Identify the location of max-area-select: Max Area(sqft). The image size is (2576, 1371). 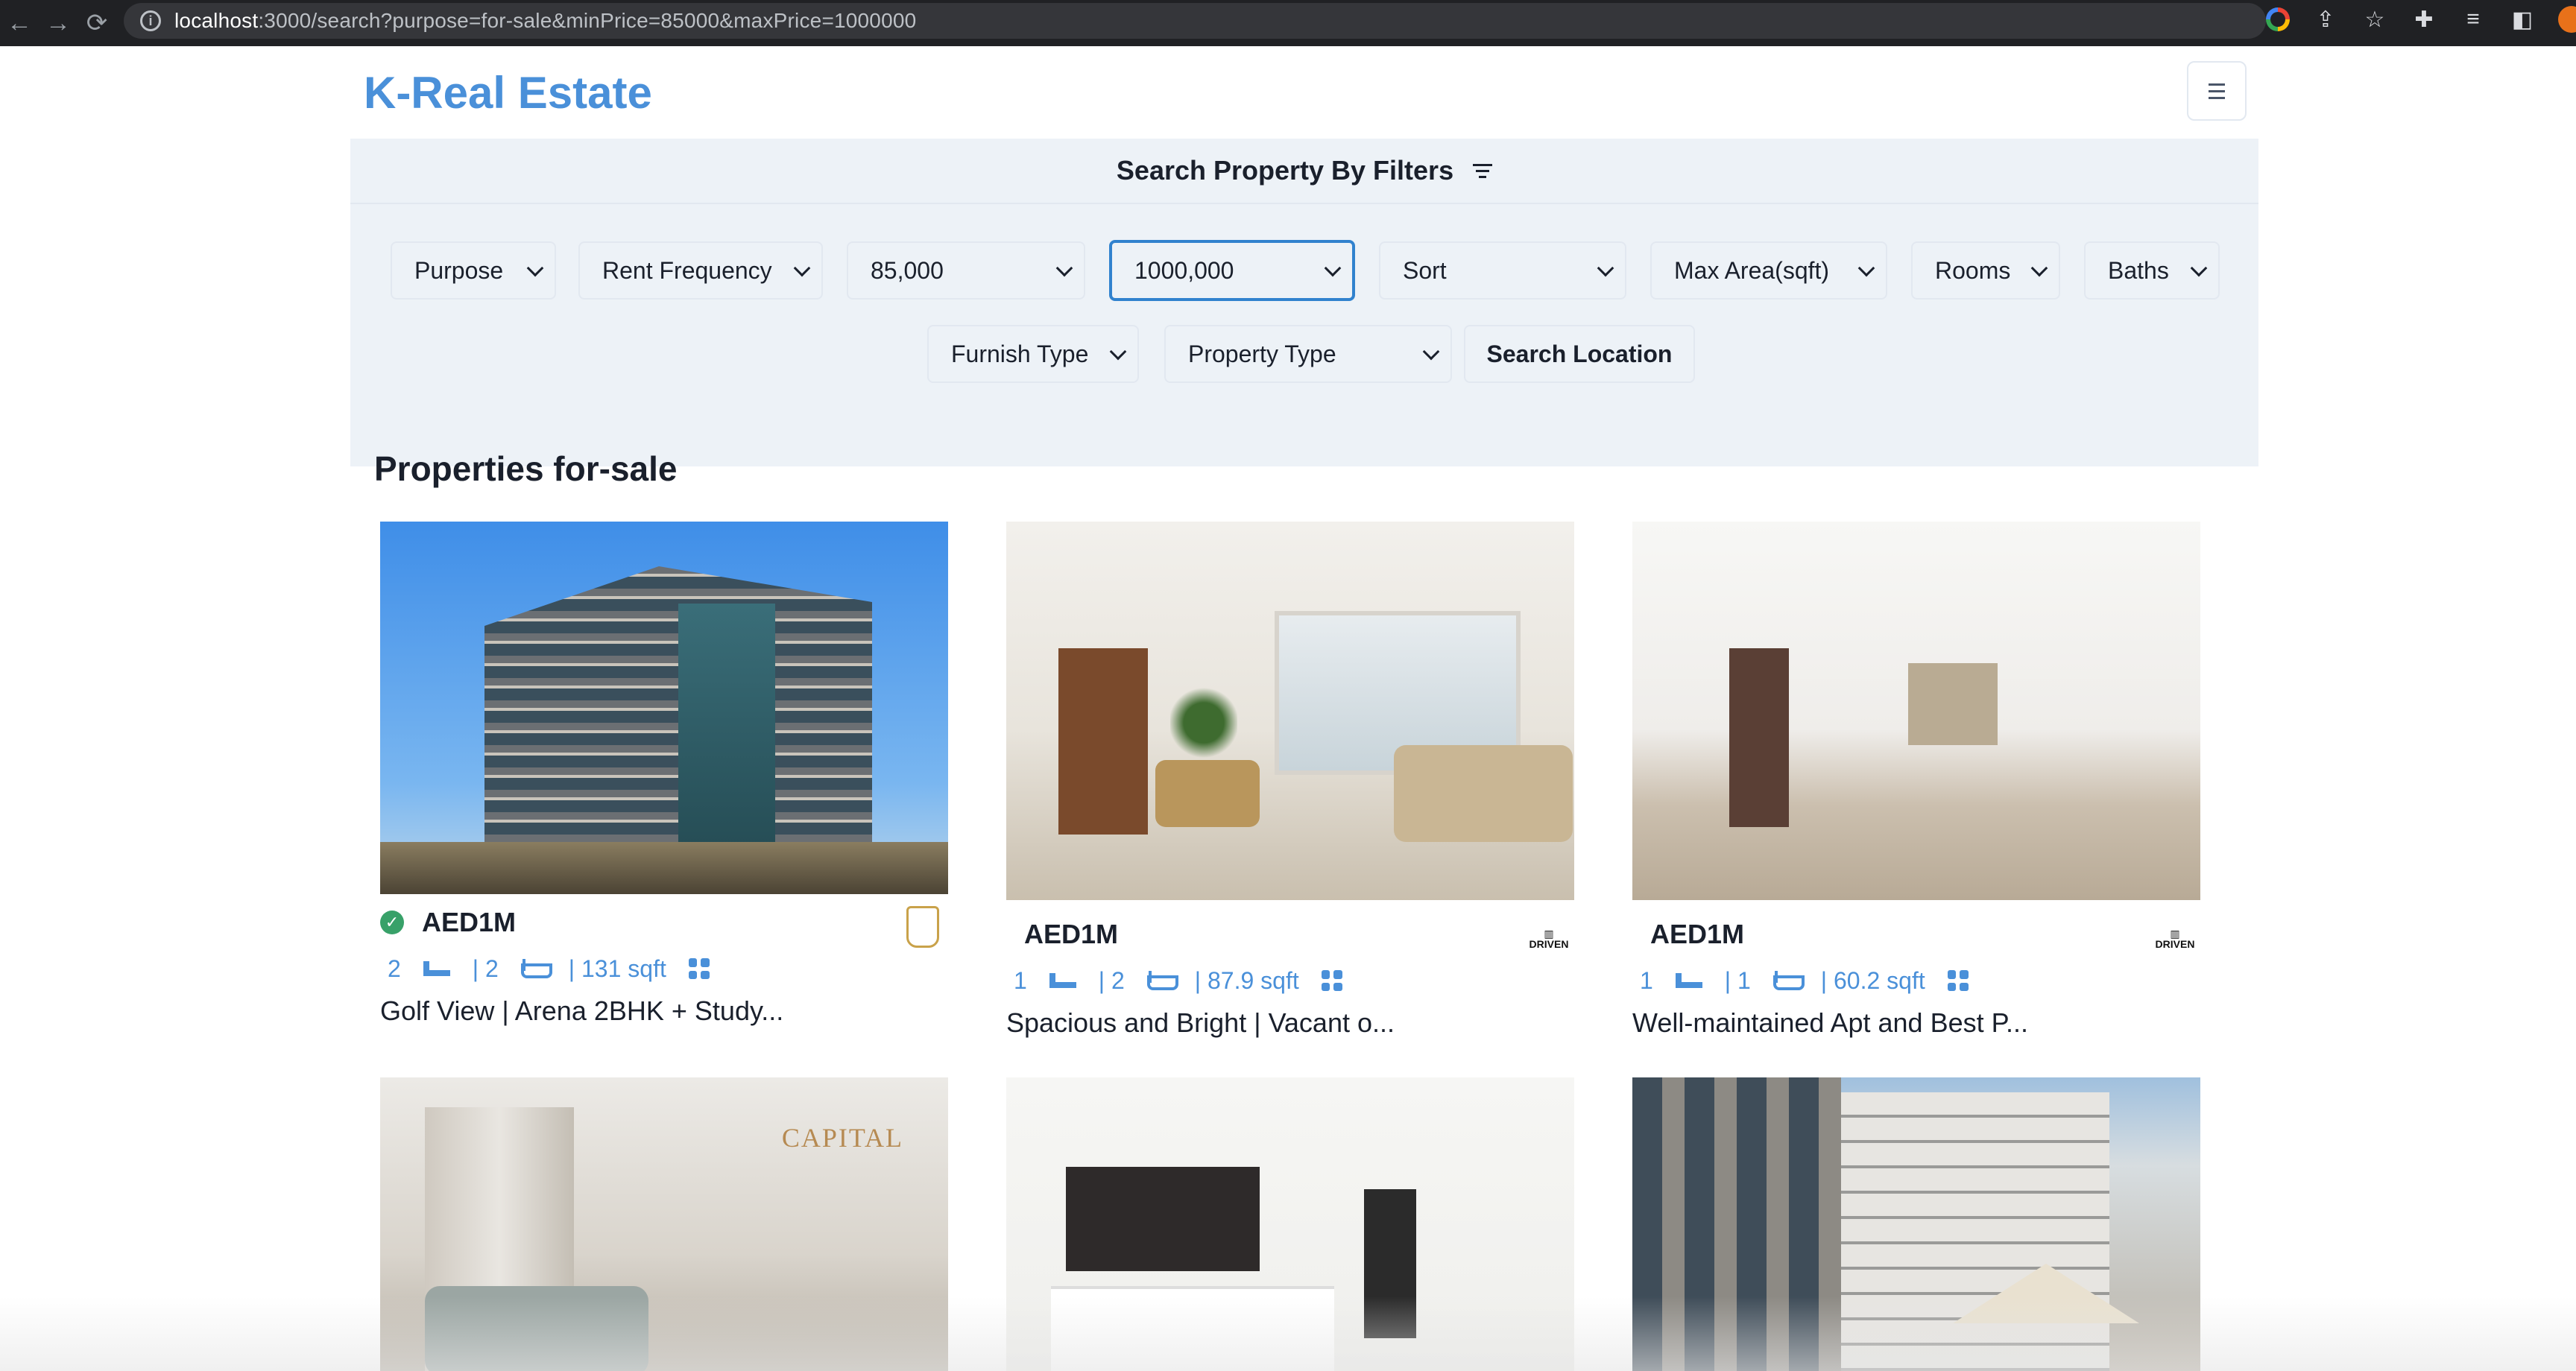
(1769, 270).